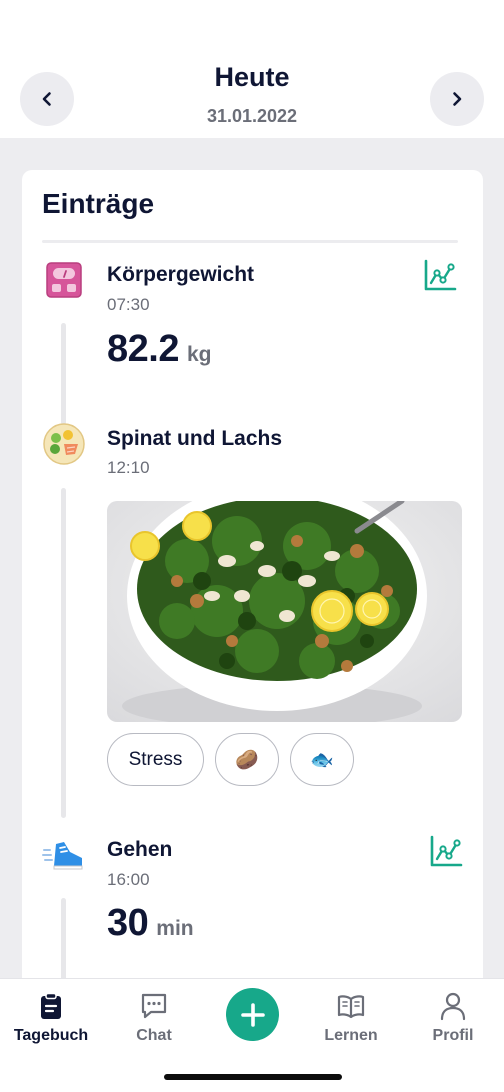 Image resolution: width=504 pixels, height=1092 pixels. I want to click on entry-title: Körpergewicht, so click(181, 274).